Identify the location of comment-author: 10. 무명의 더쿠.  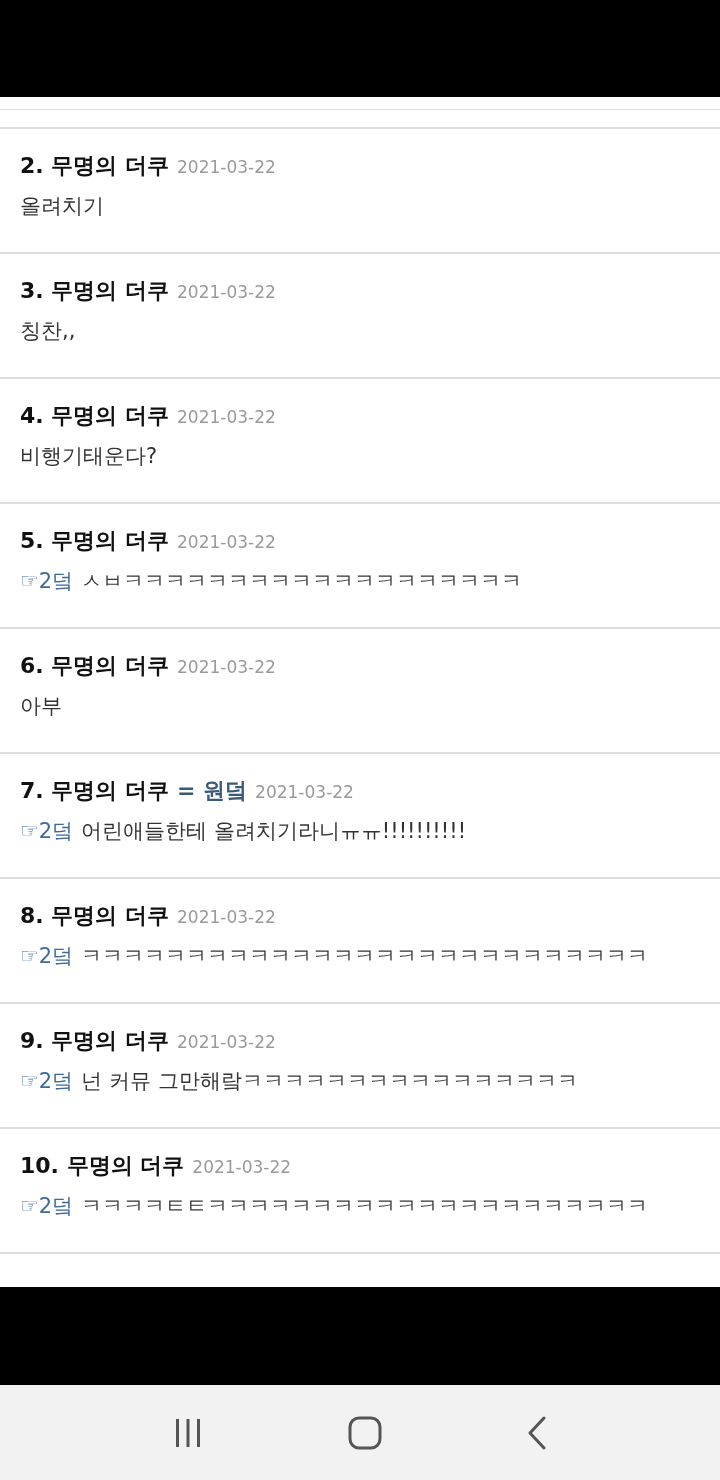
(102, 1166).